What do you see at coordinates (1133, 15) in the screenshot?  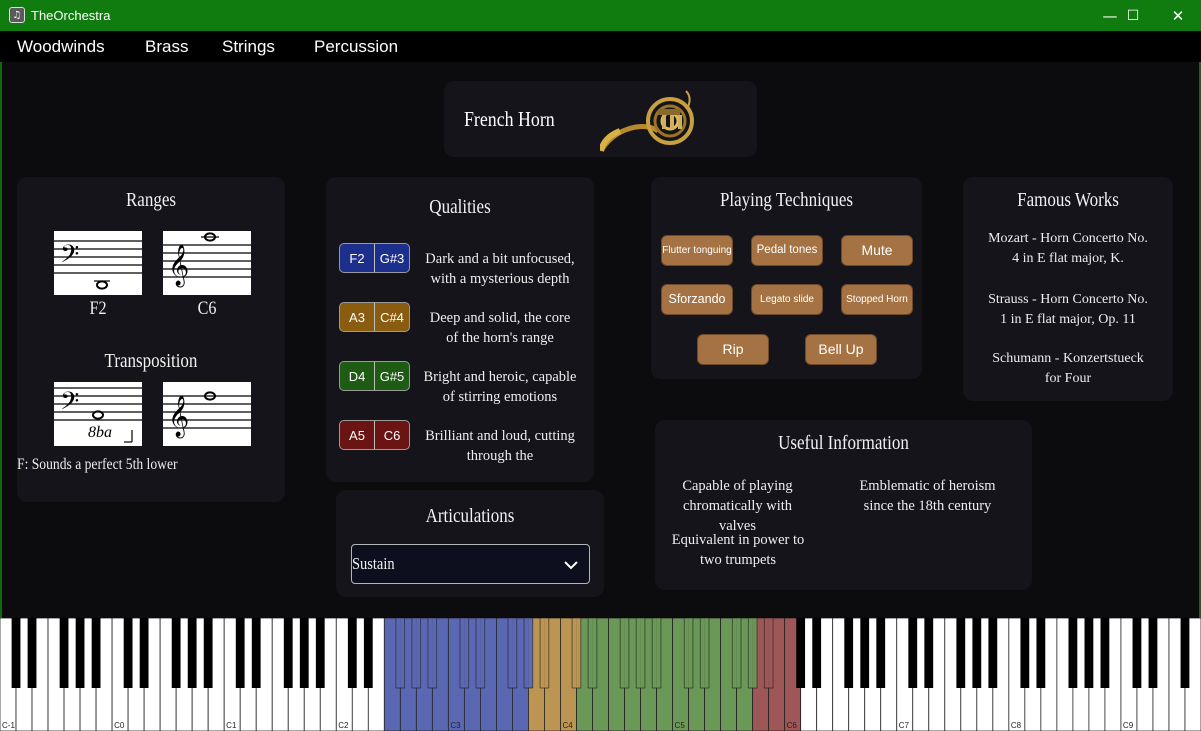 I see `maximize-button: ☐` at bounding box center [1133, 15].